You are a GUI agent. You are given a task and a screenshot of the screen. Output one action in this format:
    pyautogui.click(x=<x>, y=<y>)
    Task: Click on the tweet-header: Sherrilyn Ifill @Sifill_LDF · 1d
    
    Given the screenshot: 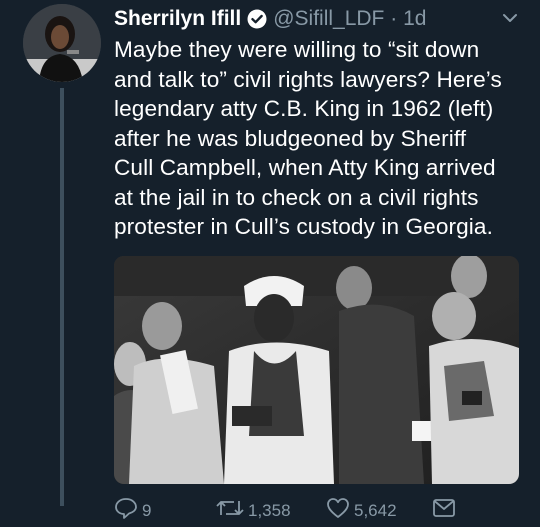 What is the action you would take?
    pyautogui.click(x=317, y=19)
    